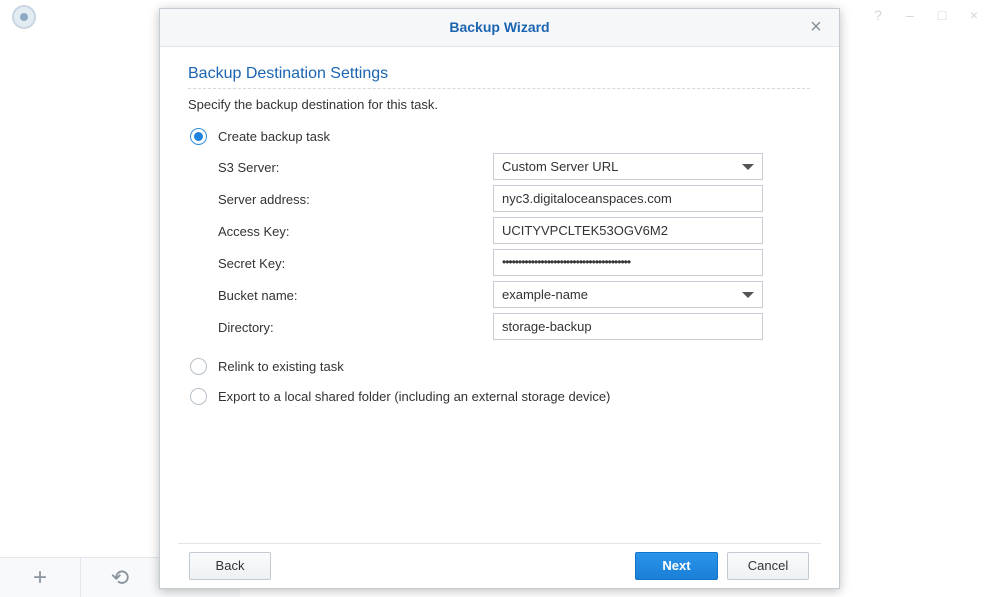 Image resolution: width=997 pixels, height=597 pixels. Describe the element at coordinates (560, 166) in the screenshot. I see `s3-server-value: Custom Server URL` at that location.